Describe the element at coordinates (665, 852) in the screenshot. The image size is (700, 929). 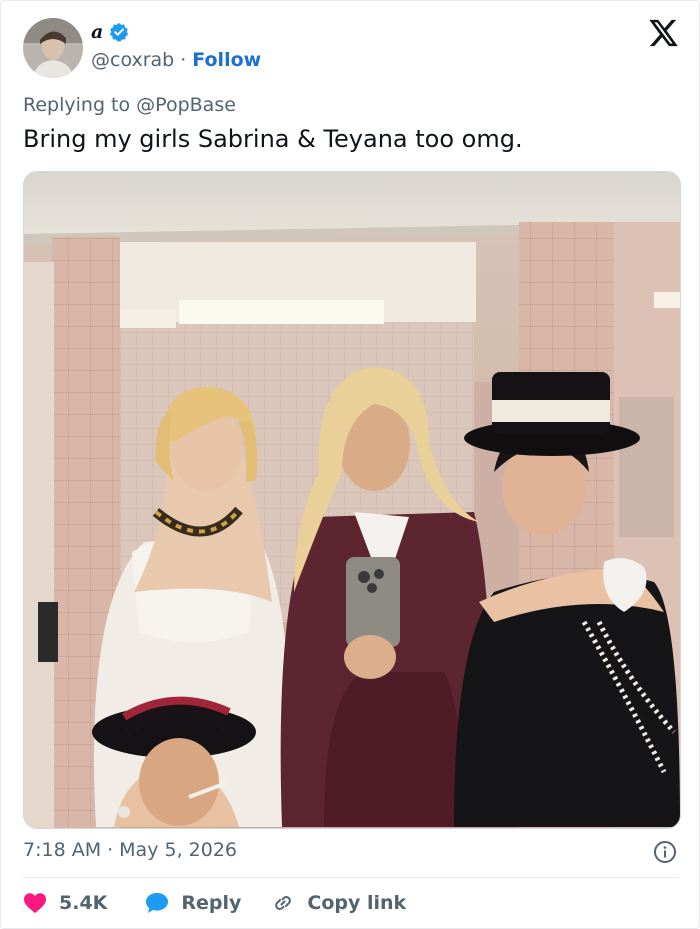
I see `info-icon` at that location.